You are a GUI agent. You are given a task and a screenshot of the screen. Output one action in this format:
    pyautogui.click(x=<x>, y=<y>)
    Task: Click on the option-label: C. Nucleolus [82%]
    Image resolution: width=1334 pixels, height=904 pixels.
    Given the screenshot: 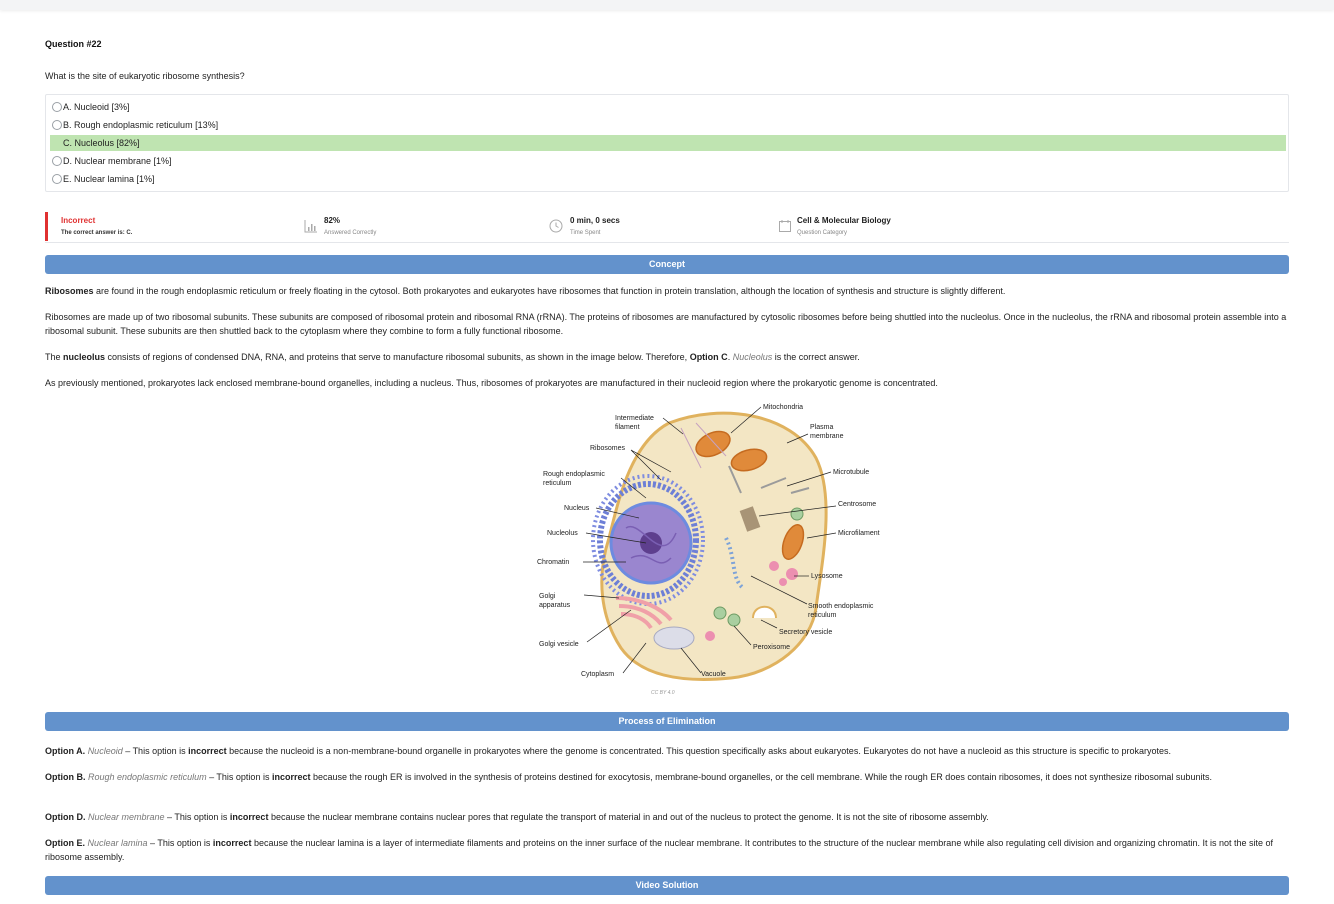 What is the action you would take?
    pyautogui.click(x=101, y=143)
    